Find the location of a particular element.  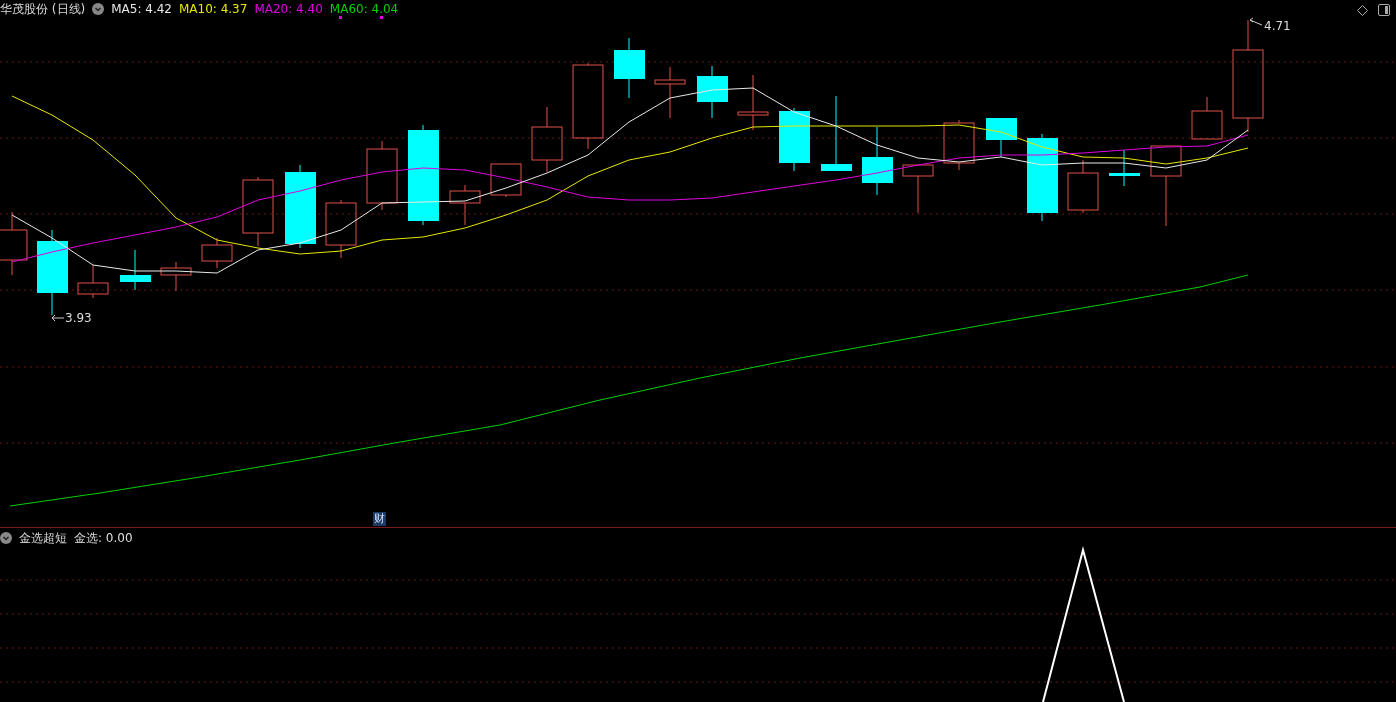

low-price-label: 3.93 is located at coordinates (78, 318).